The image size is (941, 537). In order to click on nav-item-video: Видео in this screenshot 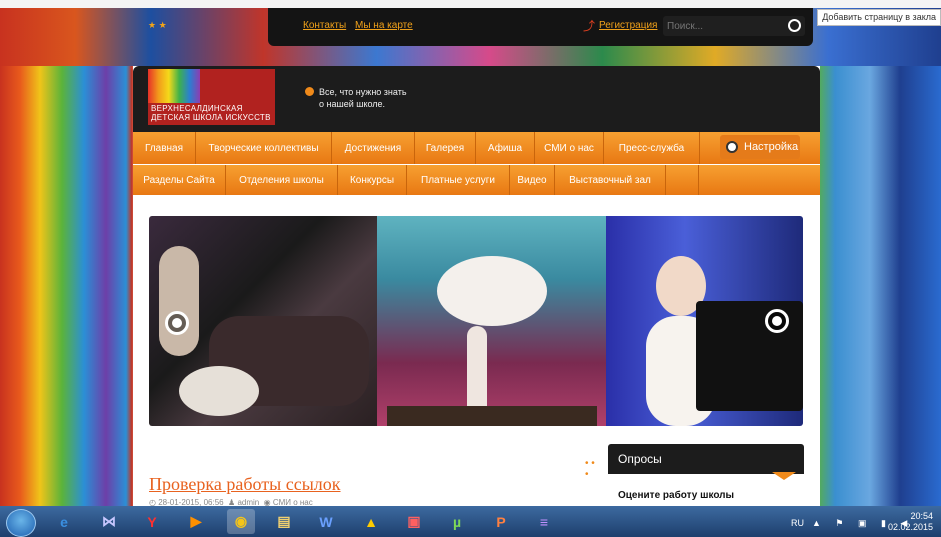, I will do `click(532, 180)`.